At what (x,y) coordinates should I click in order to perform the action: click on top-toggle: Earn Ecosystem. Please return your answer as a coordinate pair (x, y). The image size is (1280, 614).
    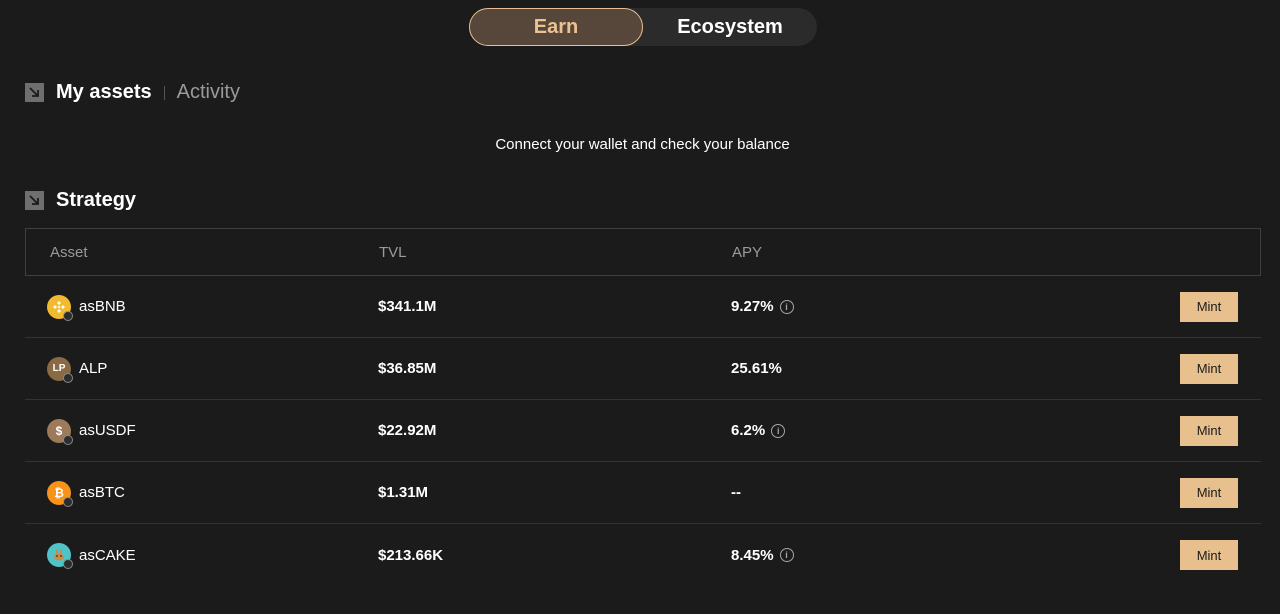
    Looking at the image, I should click on (643, 27).